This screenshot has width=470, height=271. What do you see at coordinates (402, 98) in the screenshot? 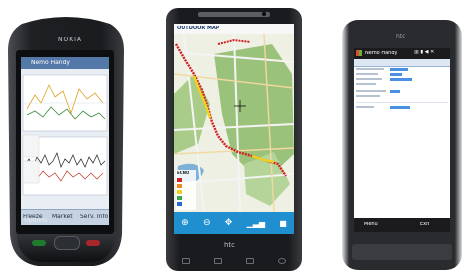
I see `htc-wm-data-grid` at bounding box center [402, 98].